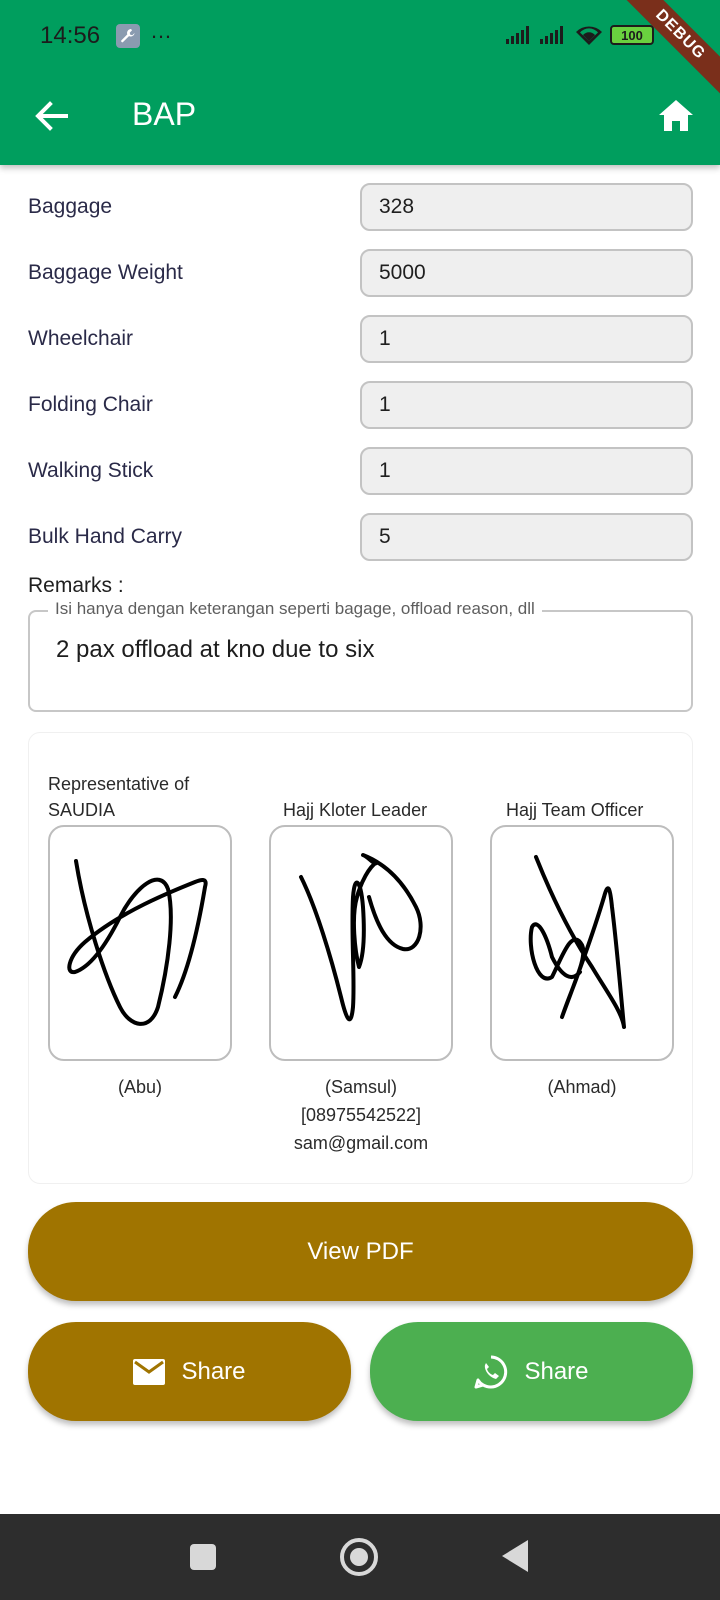 The width and height of the screenshot is (720, 1600). What do you see at coordinates (213, 1371) in the screenshot?
I see `share-email-label: Share` at bounding box center [213, 1371].